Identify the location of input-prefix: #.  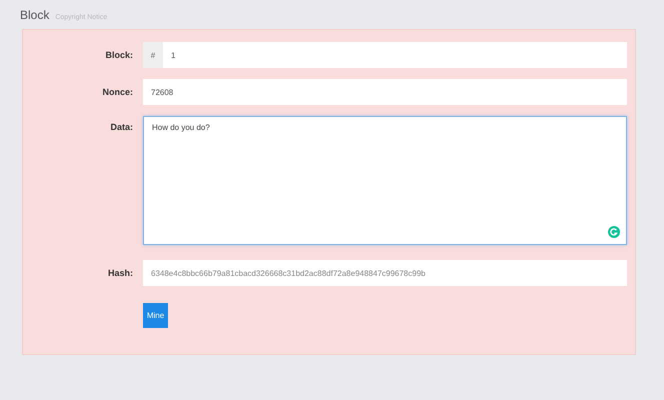
(153, 55).